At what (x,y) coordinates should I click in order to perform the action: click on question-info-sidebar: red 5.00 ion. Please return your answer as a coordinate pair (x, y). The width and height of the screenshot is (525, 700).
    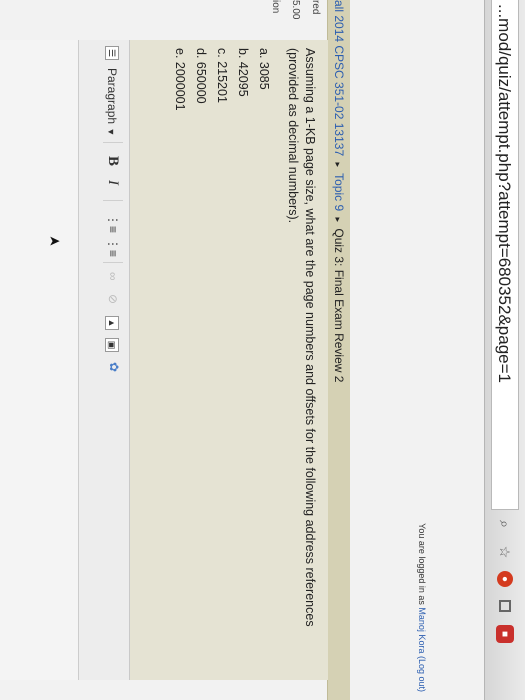
    Looking at the image, I should click on (295, 13).